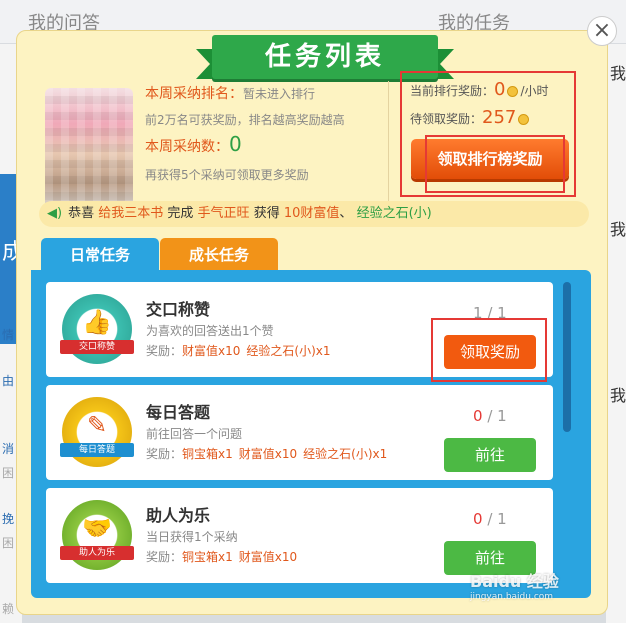 The width and height of the screenshot is (626, 623). What do you see at coordinates (235, 144) in the screenshot?
I see `adopt-count: 0` at bounding box center [235, 144].